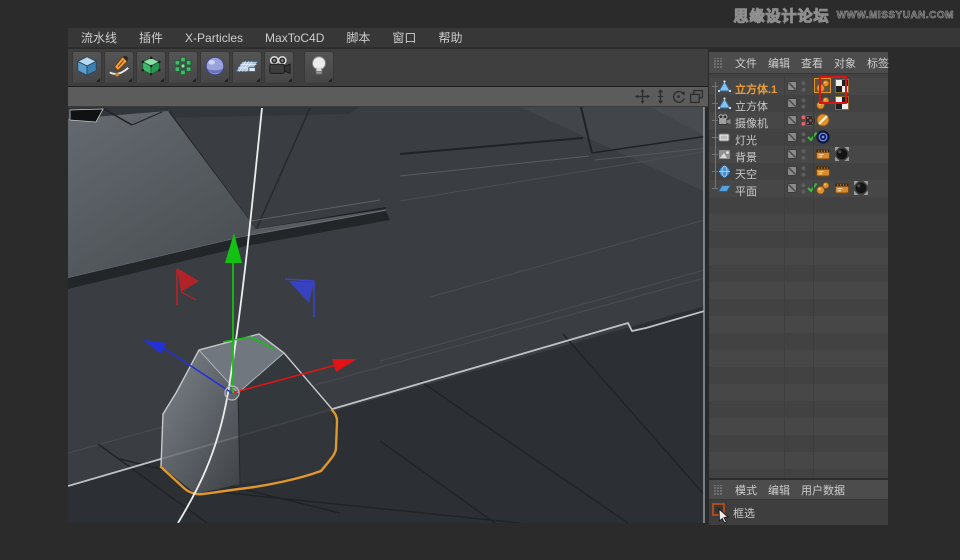  I want to click on field-sphere-tool-icon, so click(215, 67).